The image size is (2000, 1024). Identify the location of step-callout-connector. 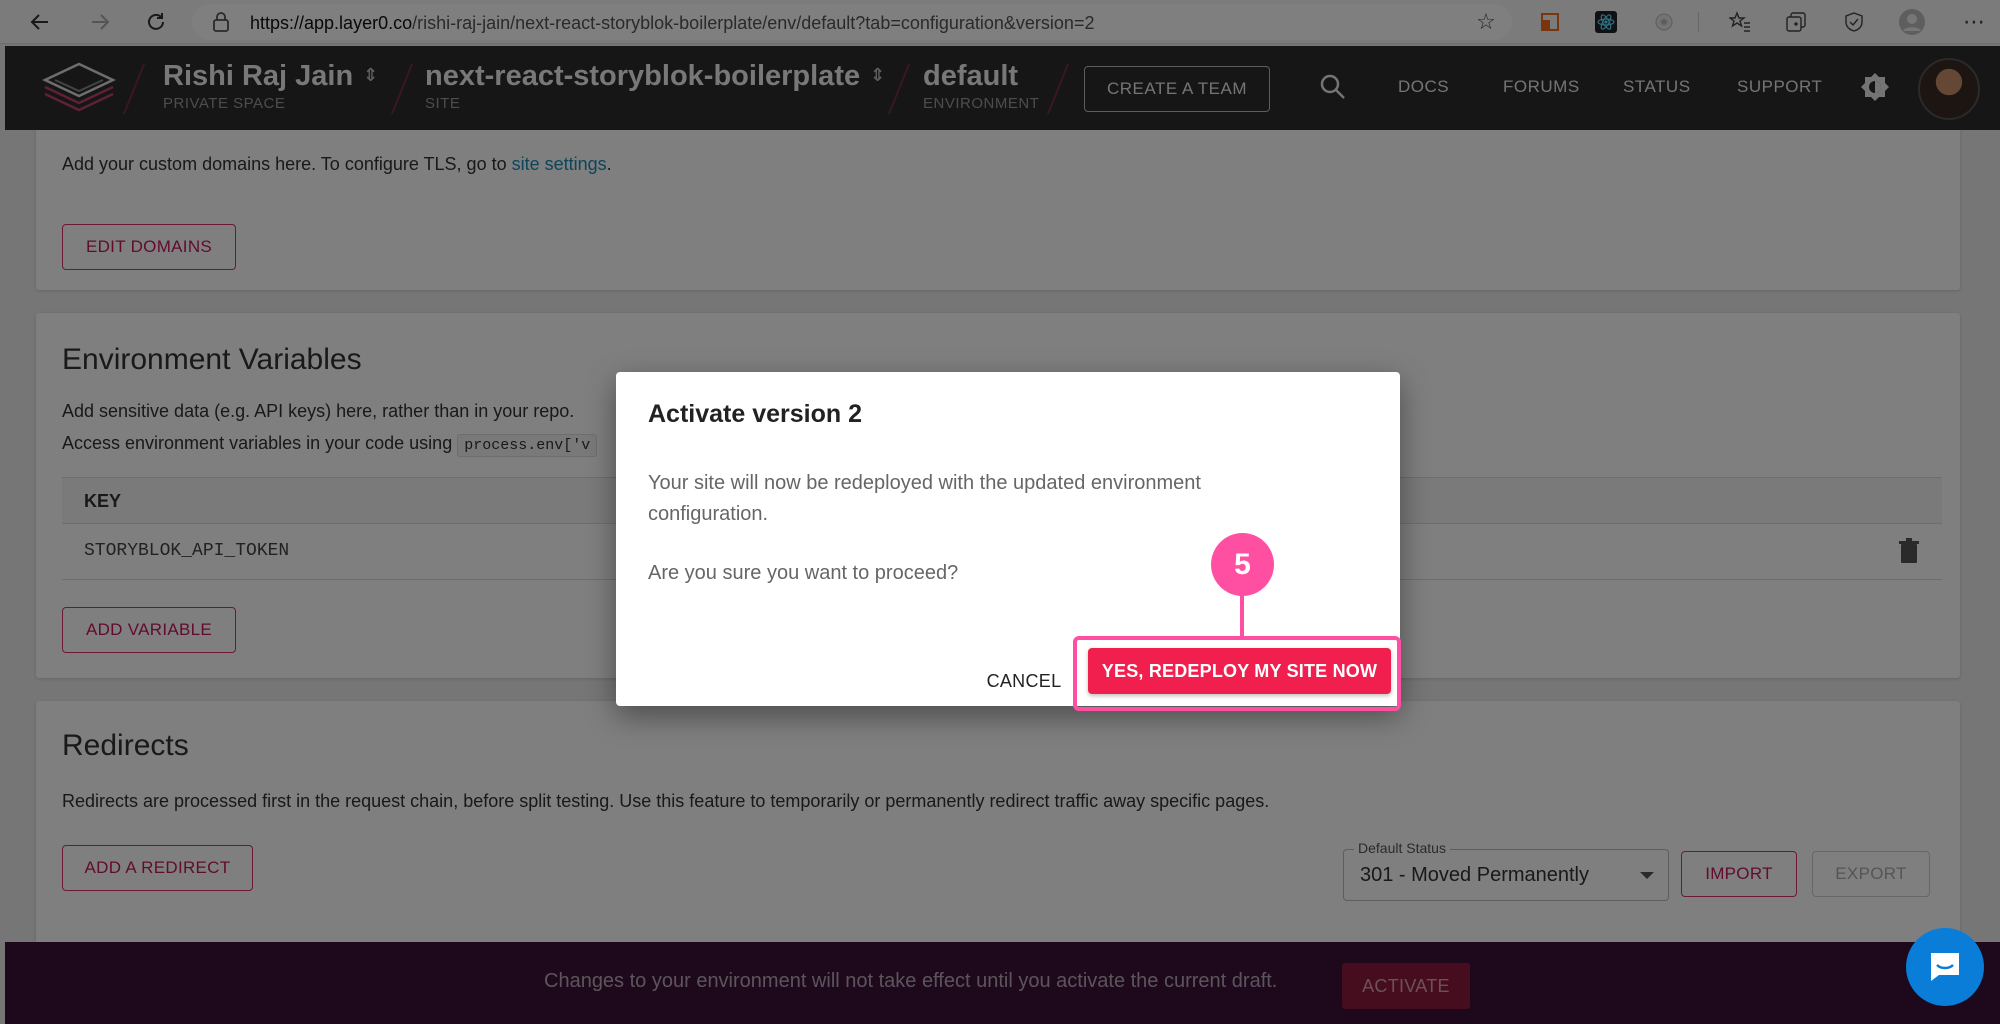
(1242, 616).